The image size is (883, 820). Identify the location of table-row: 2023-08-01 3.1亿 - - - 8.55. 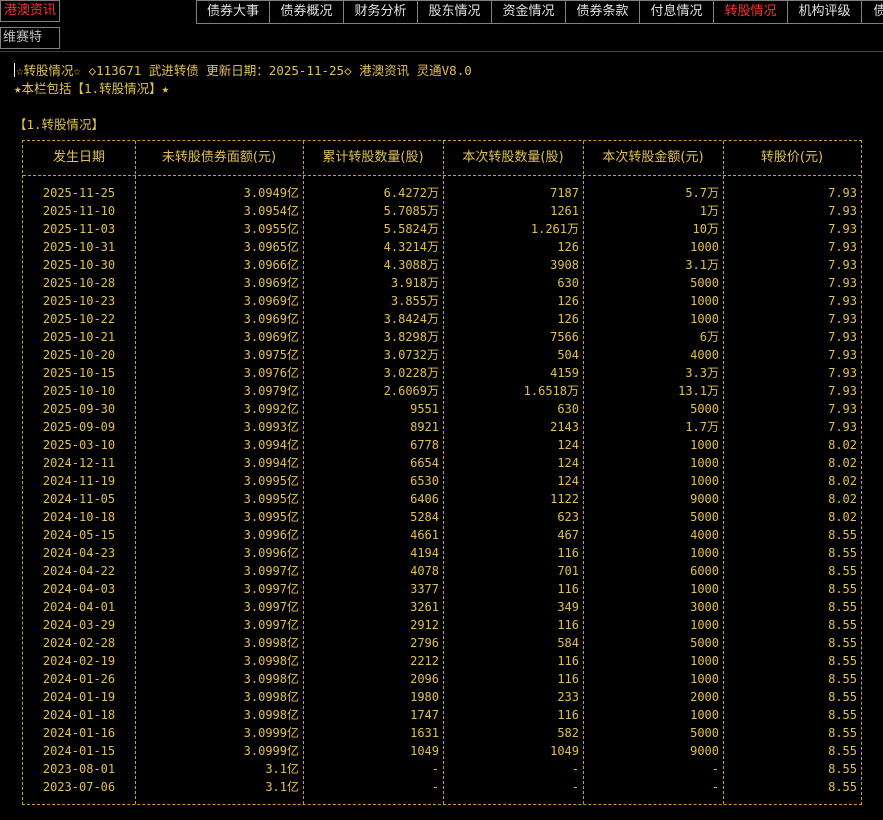
(442, 769).